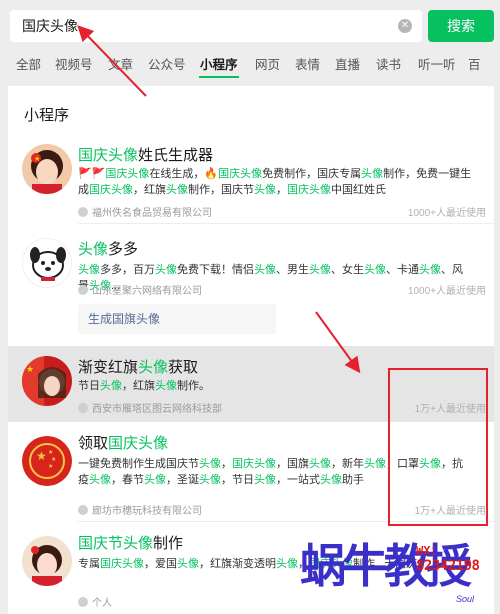 The height and width of the screenshot is (614, 500). Describe the element at coordinates (95, 601) in the screenshot. I see `item-developer: 个人` at that location.